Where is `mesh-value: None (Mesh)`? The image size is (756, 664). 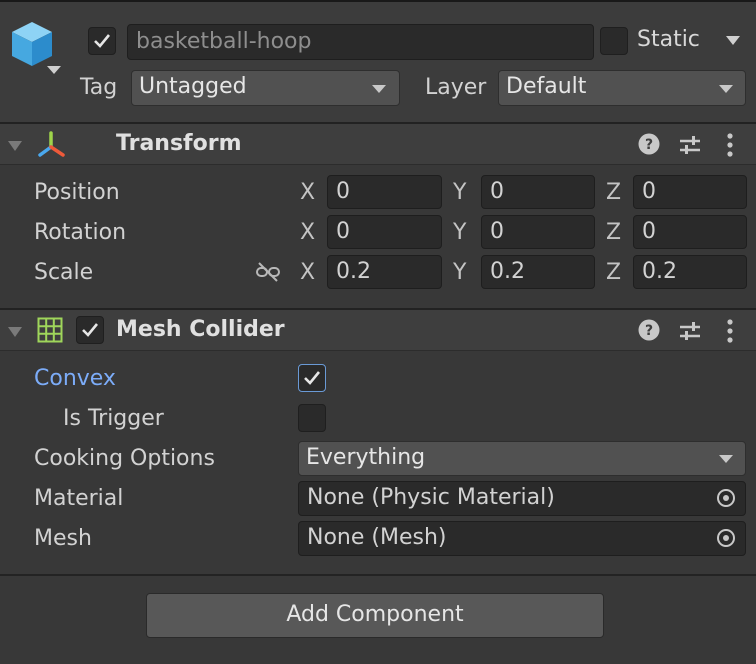 mesh-value: None (Mesh) is located at coordinates (377, 537).